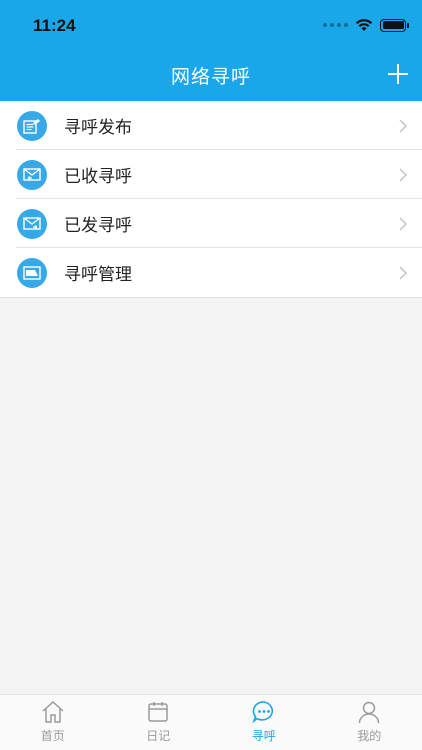  What do you see at coordinates (32, 272) in the screenshot?
I see `image-manage-icon` at bounding box center [32, 272].